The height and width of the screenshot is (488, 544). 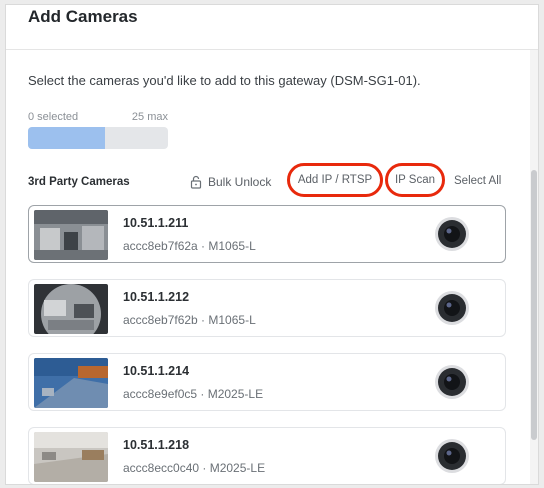 What do you see at coordinates (156, 371) in the screenshot?
I see `camera-ip: 10.51.1.214` at bounding box center [156, 371].